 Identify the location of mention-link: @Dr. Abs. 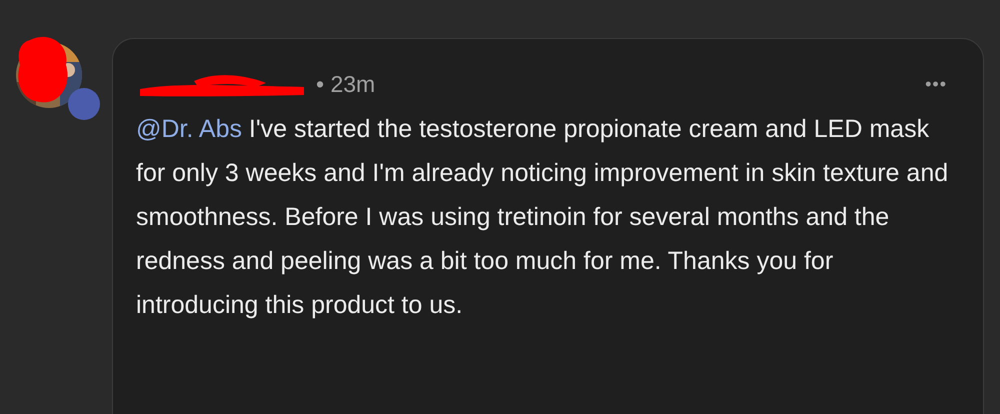
(189, 129).